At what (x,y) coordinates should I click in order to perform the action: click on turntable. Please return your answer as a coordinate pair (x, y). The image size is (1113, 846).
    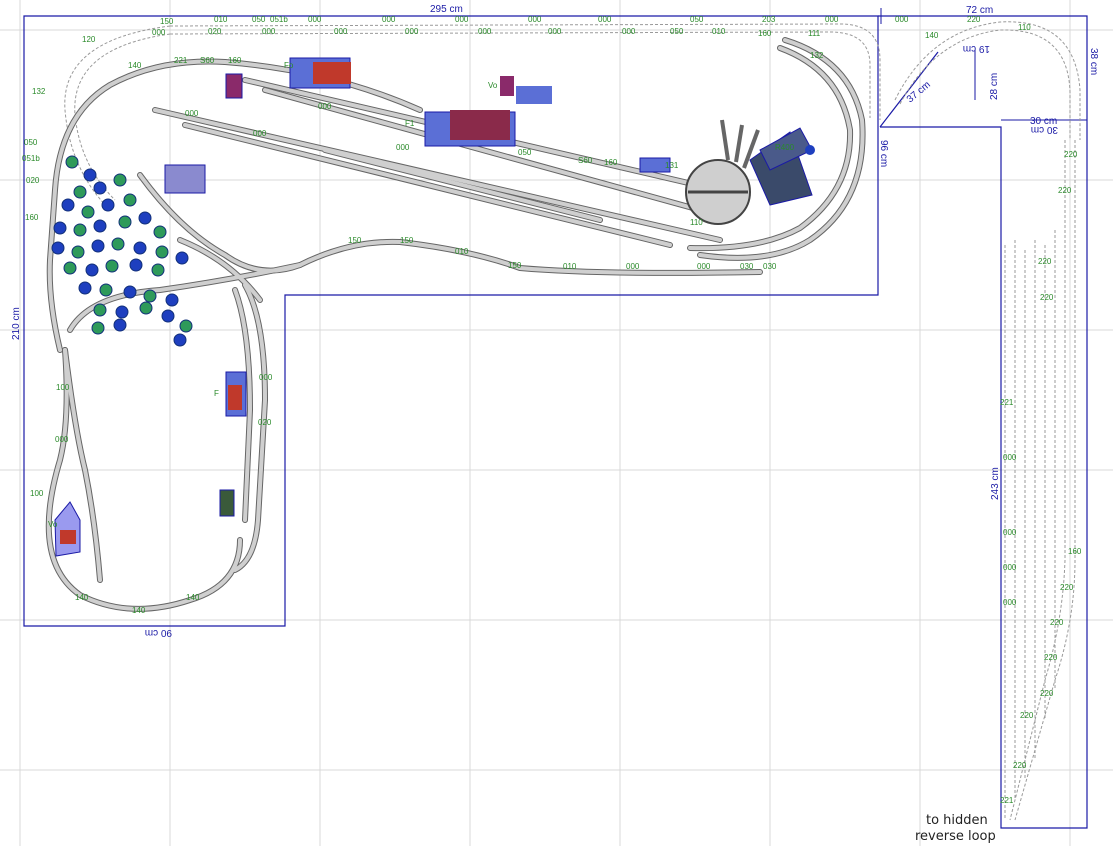
    Looking at the image, I should click on (722, 172).